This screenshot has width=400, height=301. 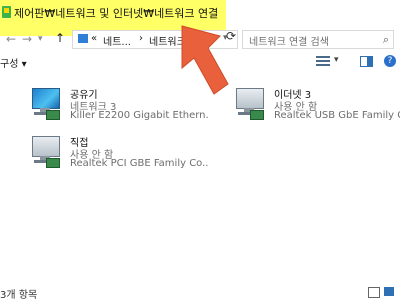 I want to click on network-adapter-connected-icon, so click(x=46, y=103).